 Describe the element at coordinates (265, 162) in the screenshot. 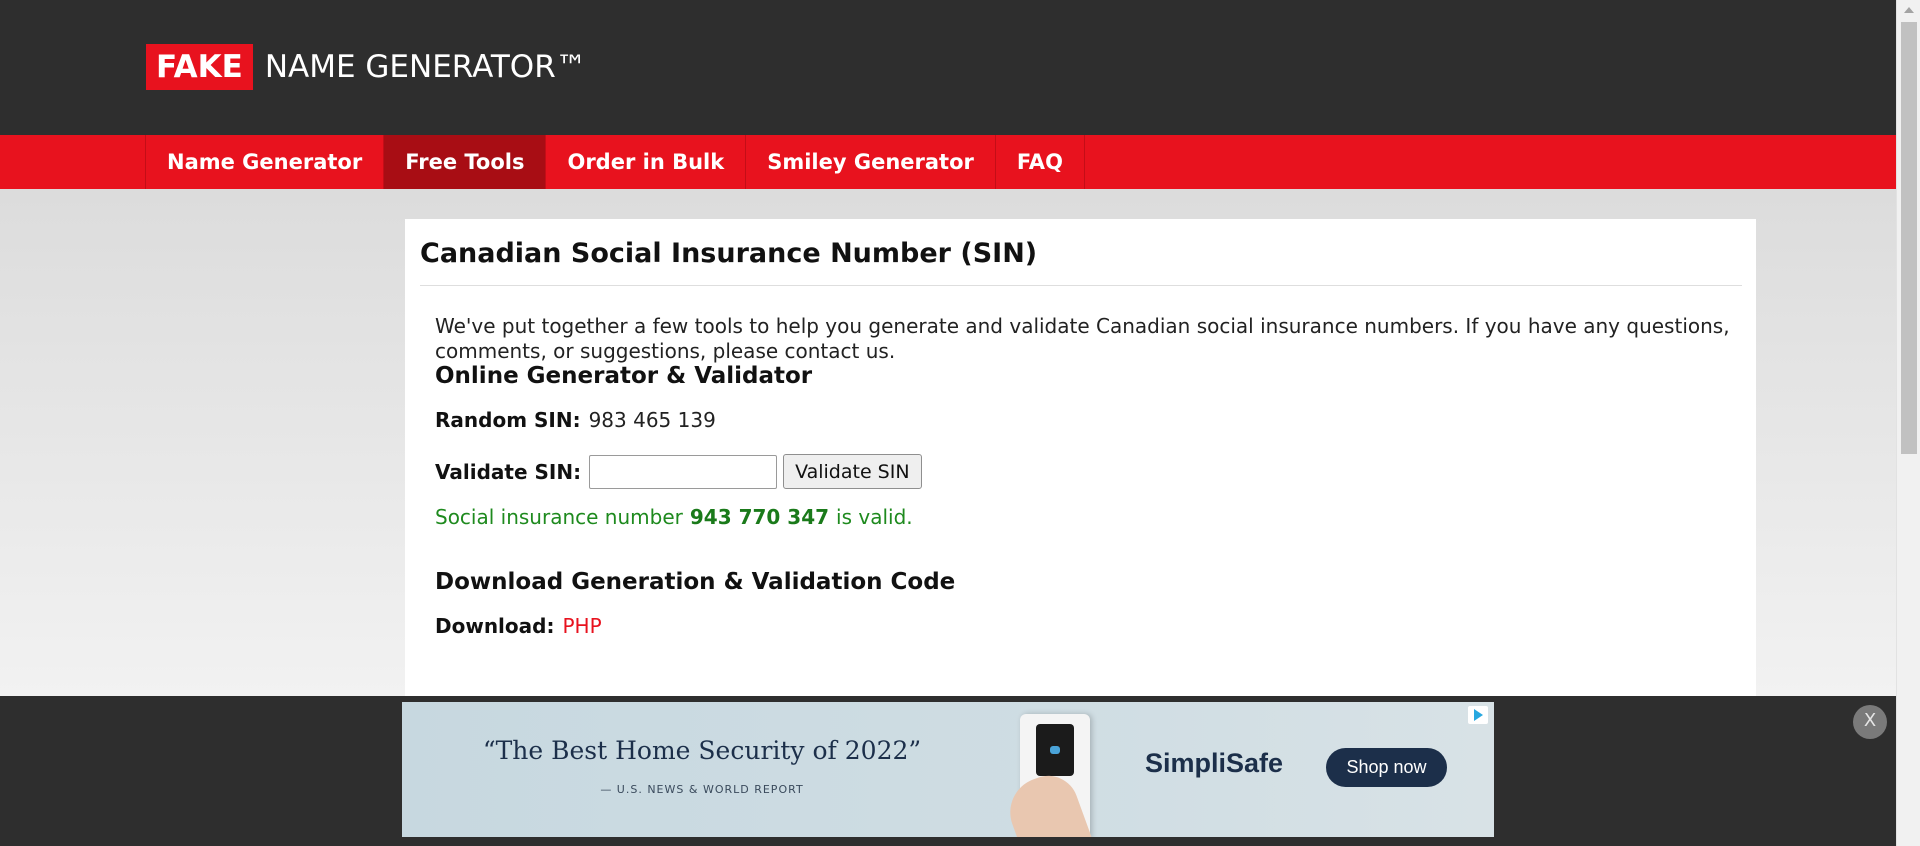

I see `nav-item-name-generator: Name Generator` at that location.